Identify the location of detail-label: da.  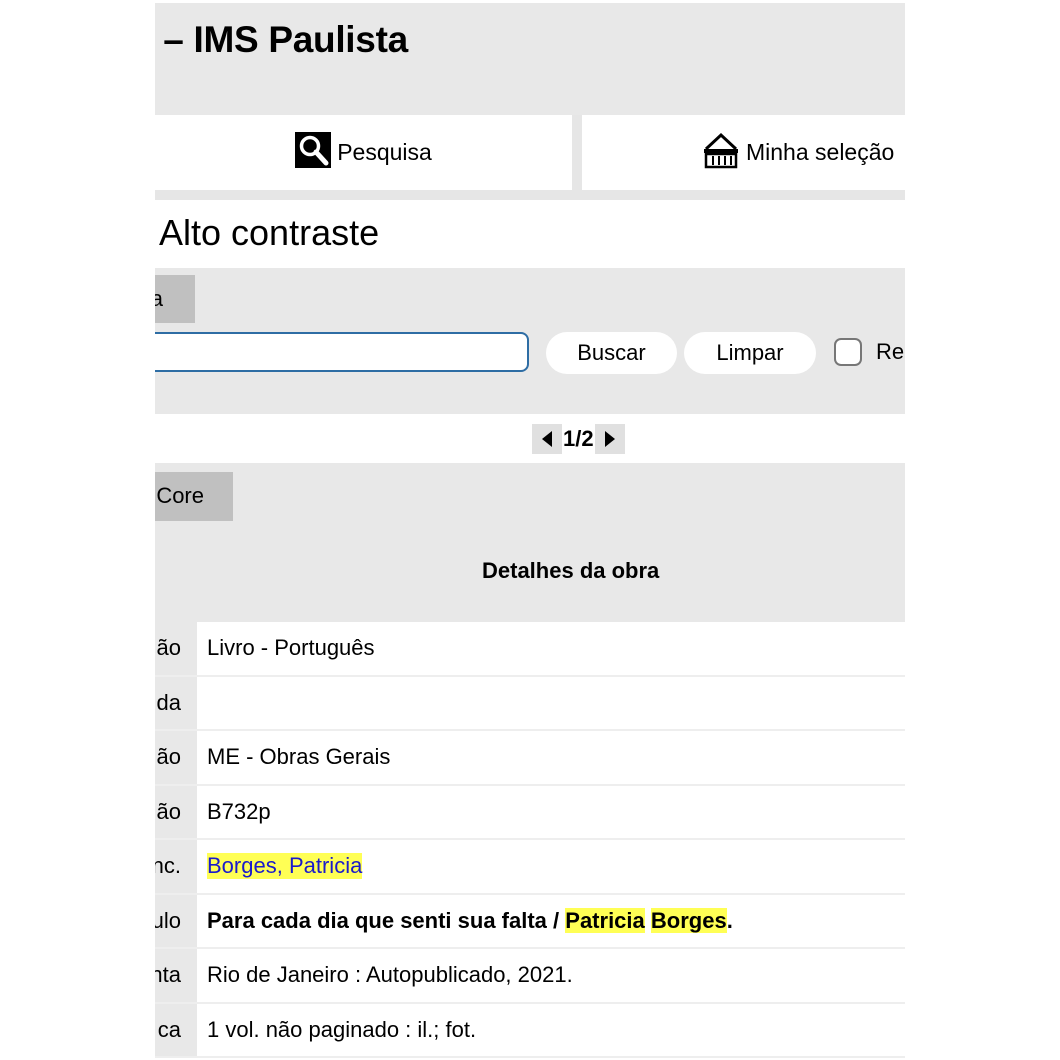
(168, 702).